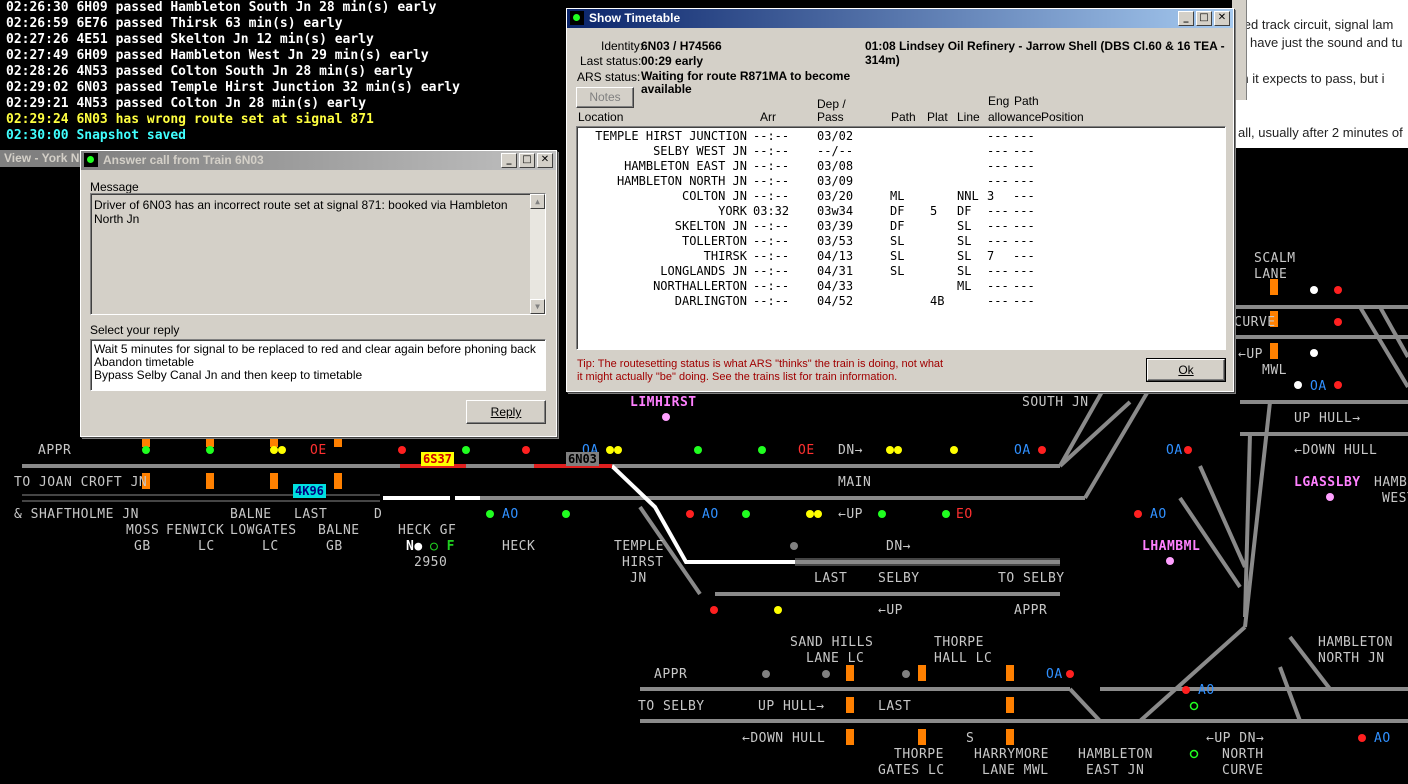 The width and height of the screenshot is (1408, 784). Describe the element at coordinates (897, 256) in the screenshot. I see `timetable-row: THIRSK --:-- 04/13 SL SL 7 ---` at that location.